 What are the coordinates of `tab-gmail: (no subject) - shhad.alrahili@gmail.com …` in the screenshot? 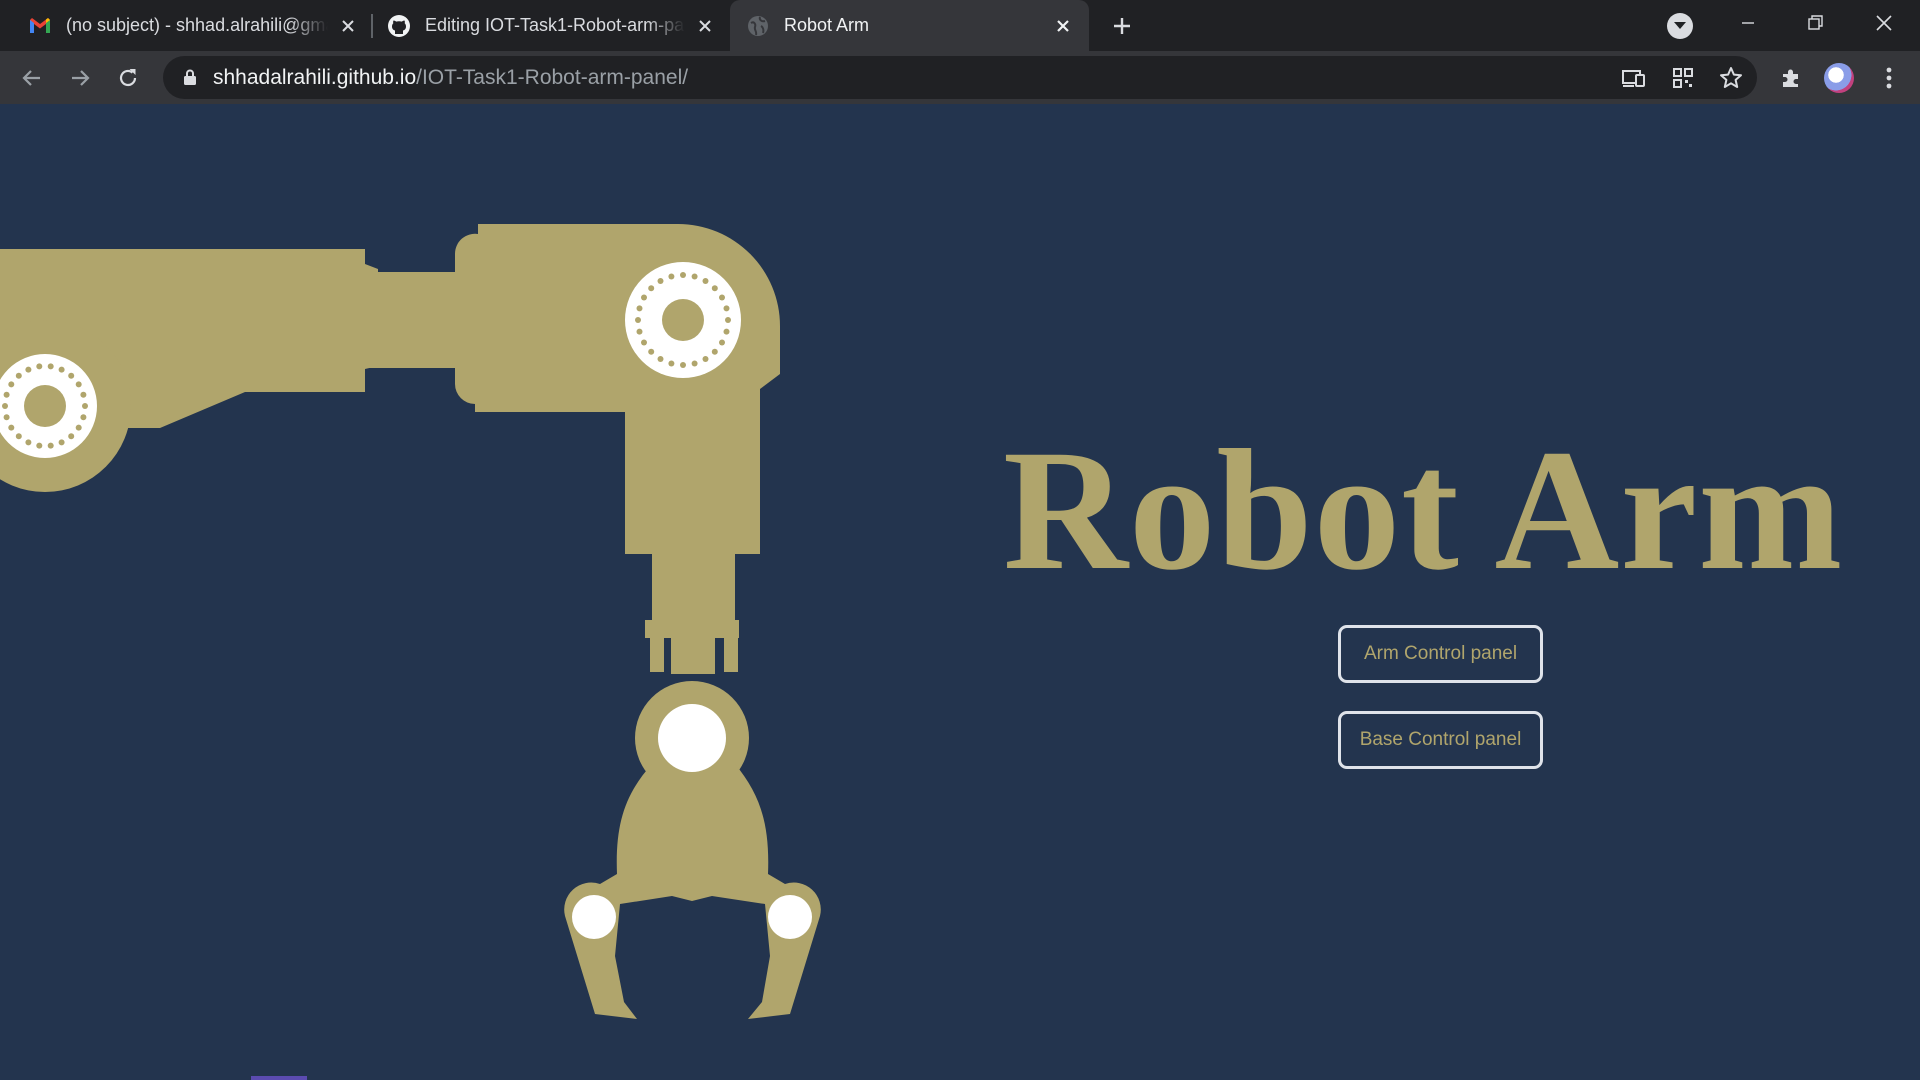 It's located at (194, 25).